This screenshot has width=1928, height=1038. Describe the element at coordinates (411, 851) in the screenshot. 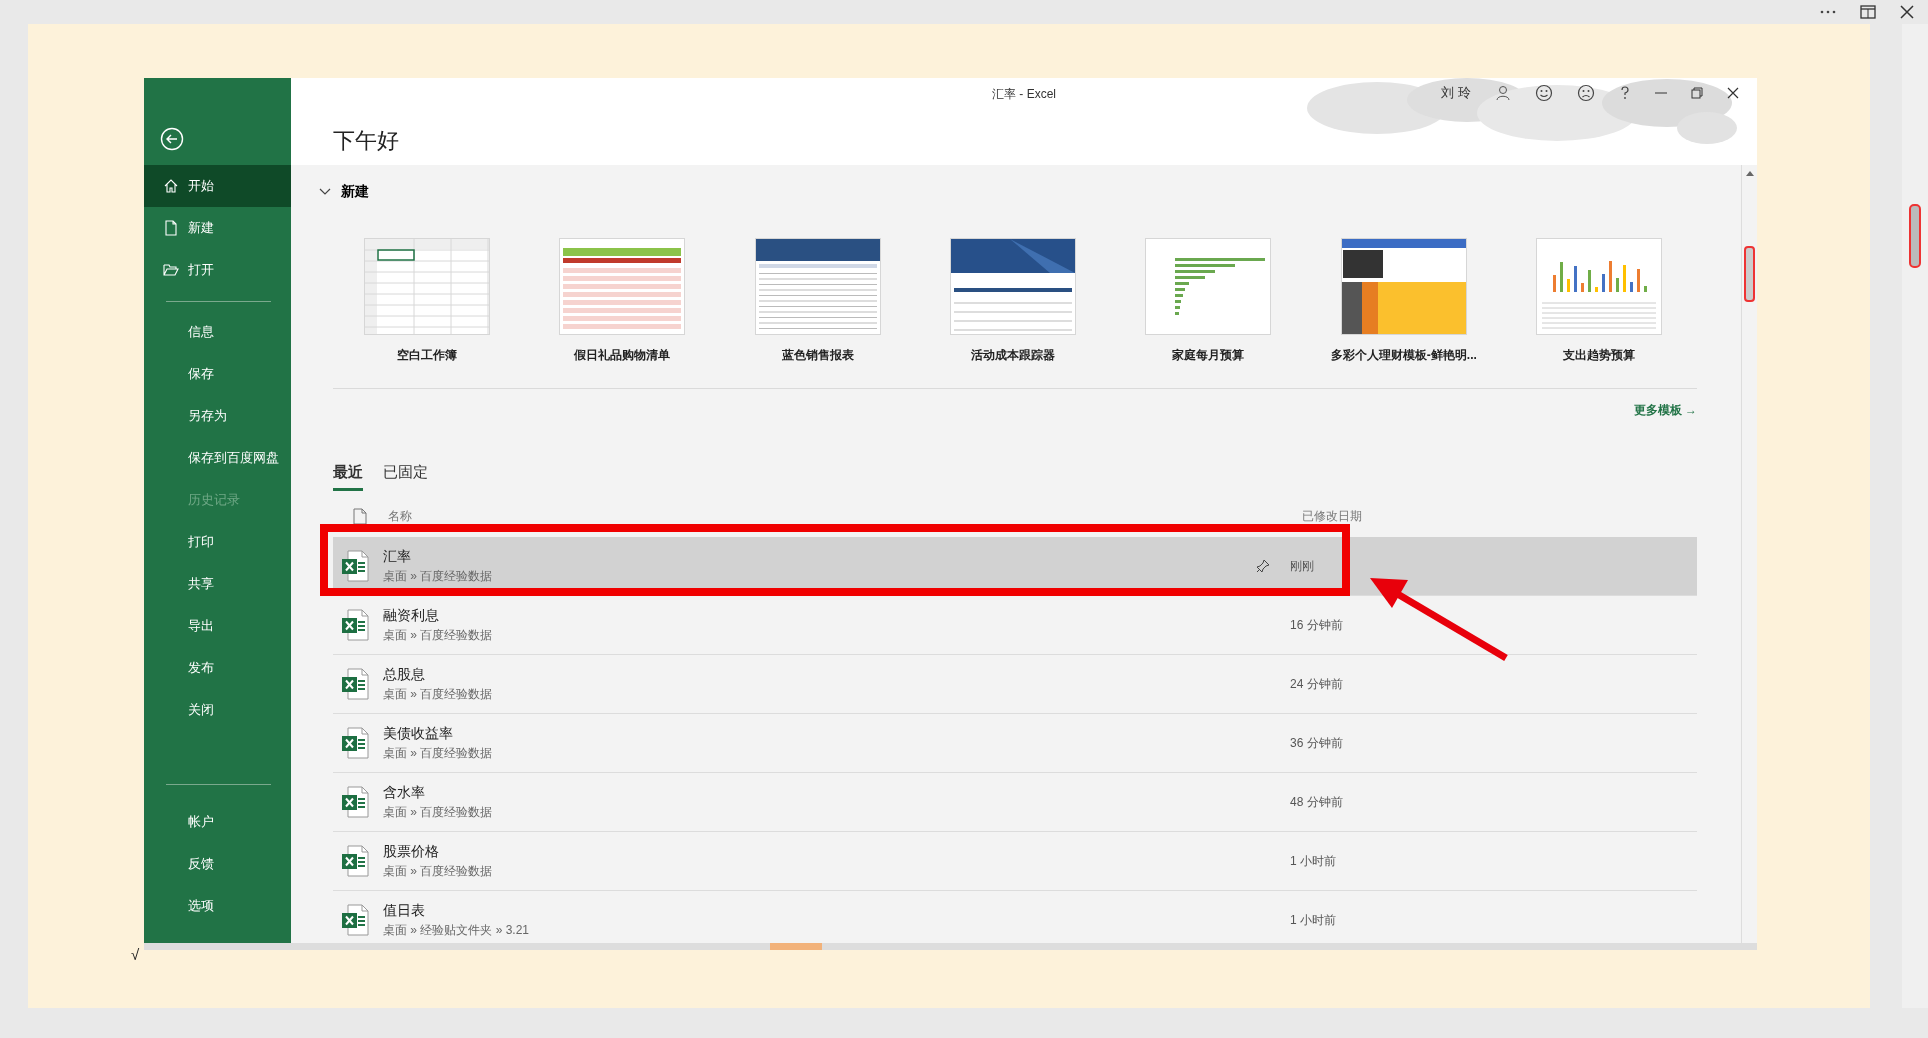

I see `file-name: 股票价格` at that location.